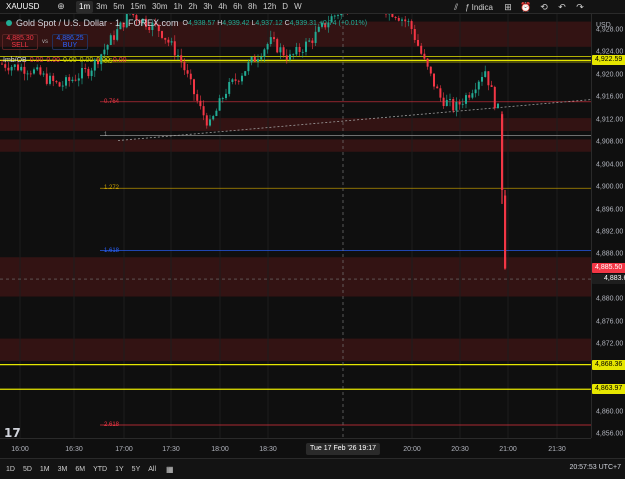  What do you see at coordinates (136, 469) in the screenshot?
I see `range-5y: 5Y` at bounding box center [136, 469].